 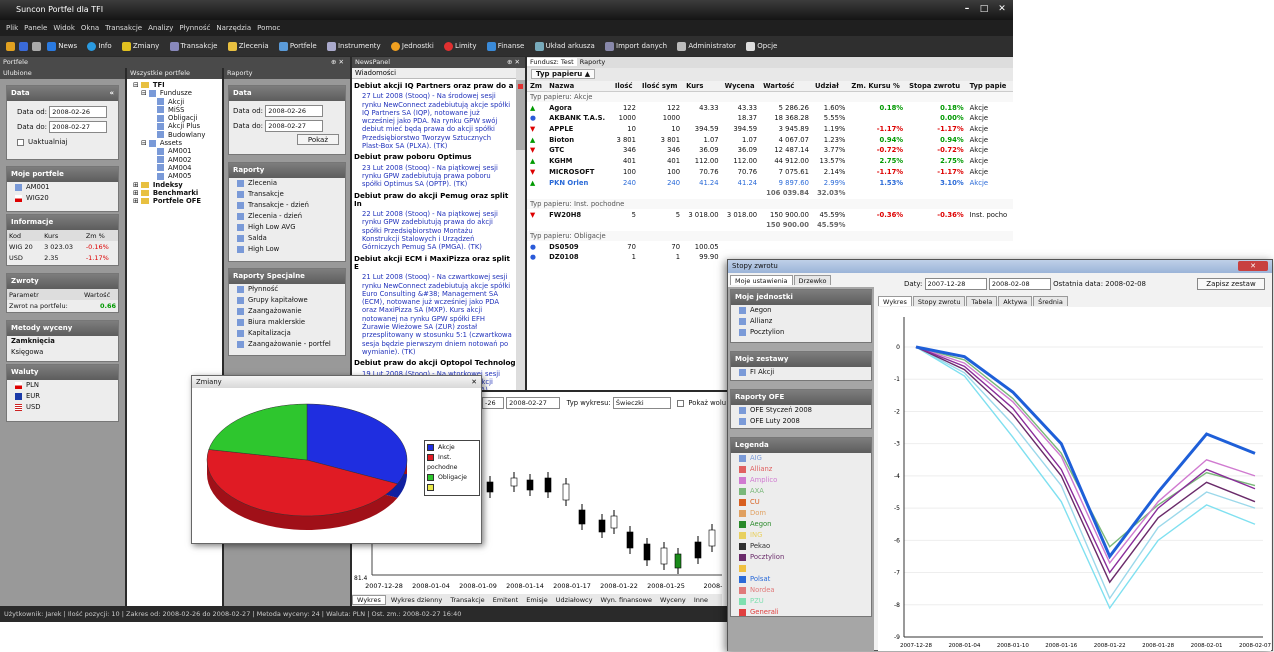 What do you see at coordinates (10, 46) in the screenshot?
I see `open-icon` at bounding box center [10, 46].